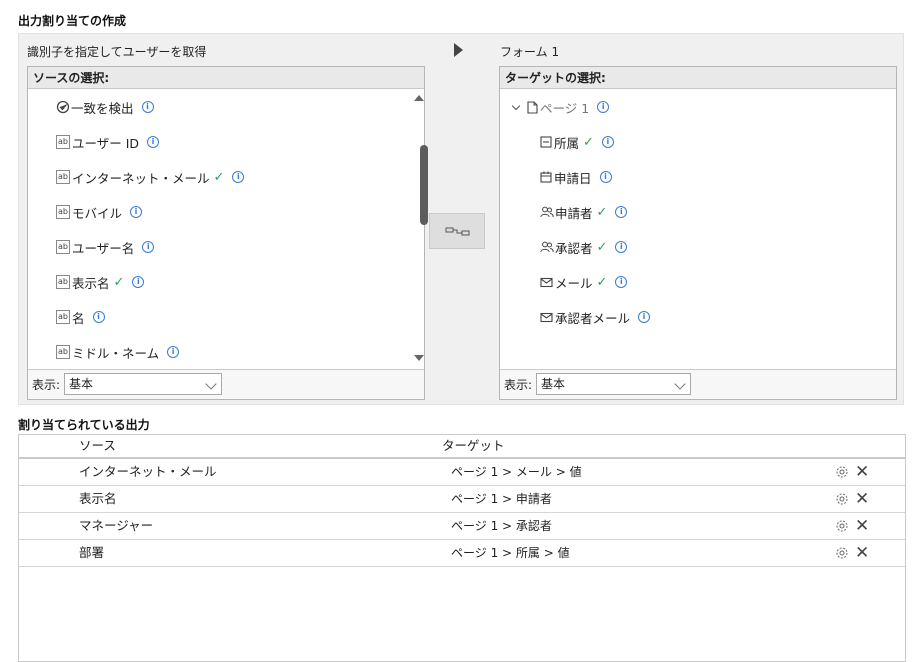  I want to click on source-item-first-name: ab 名 i, so click(80, 317).